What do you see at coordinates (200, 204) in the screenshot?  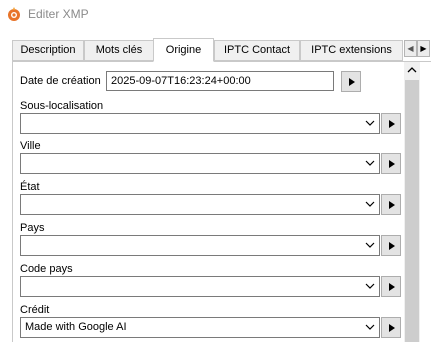 I see `etat-combo` at bounding box center [200, 204].